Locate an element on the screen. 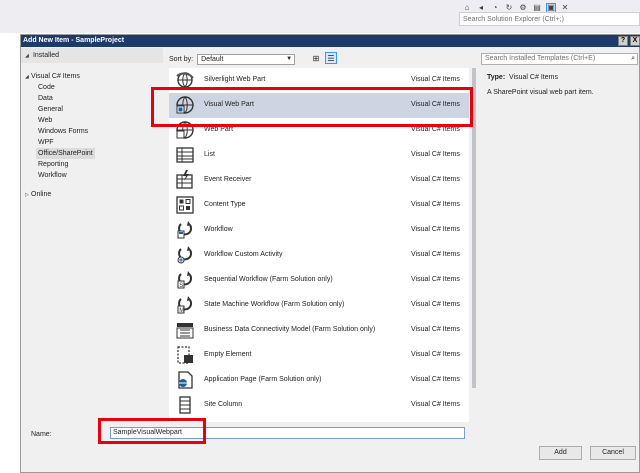 The height and width of the screenshot is (473, 640). tree-item-workflow: Workflow is located at coordinates (52, 175).